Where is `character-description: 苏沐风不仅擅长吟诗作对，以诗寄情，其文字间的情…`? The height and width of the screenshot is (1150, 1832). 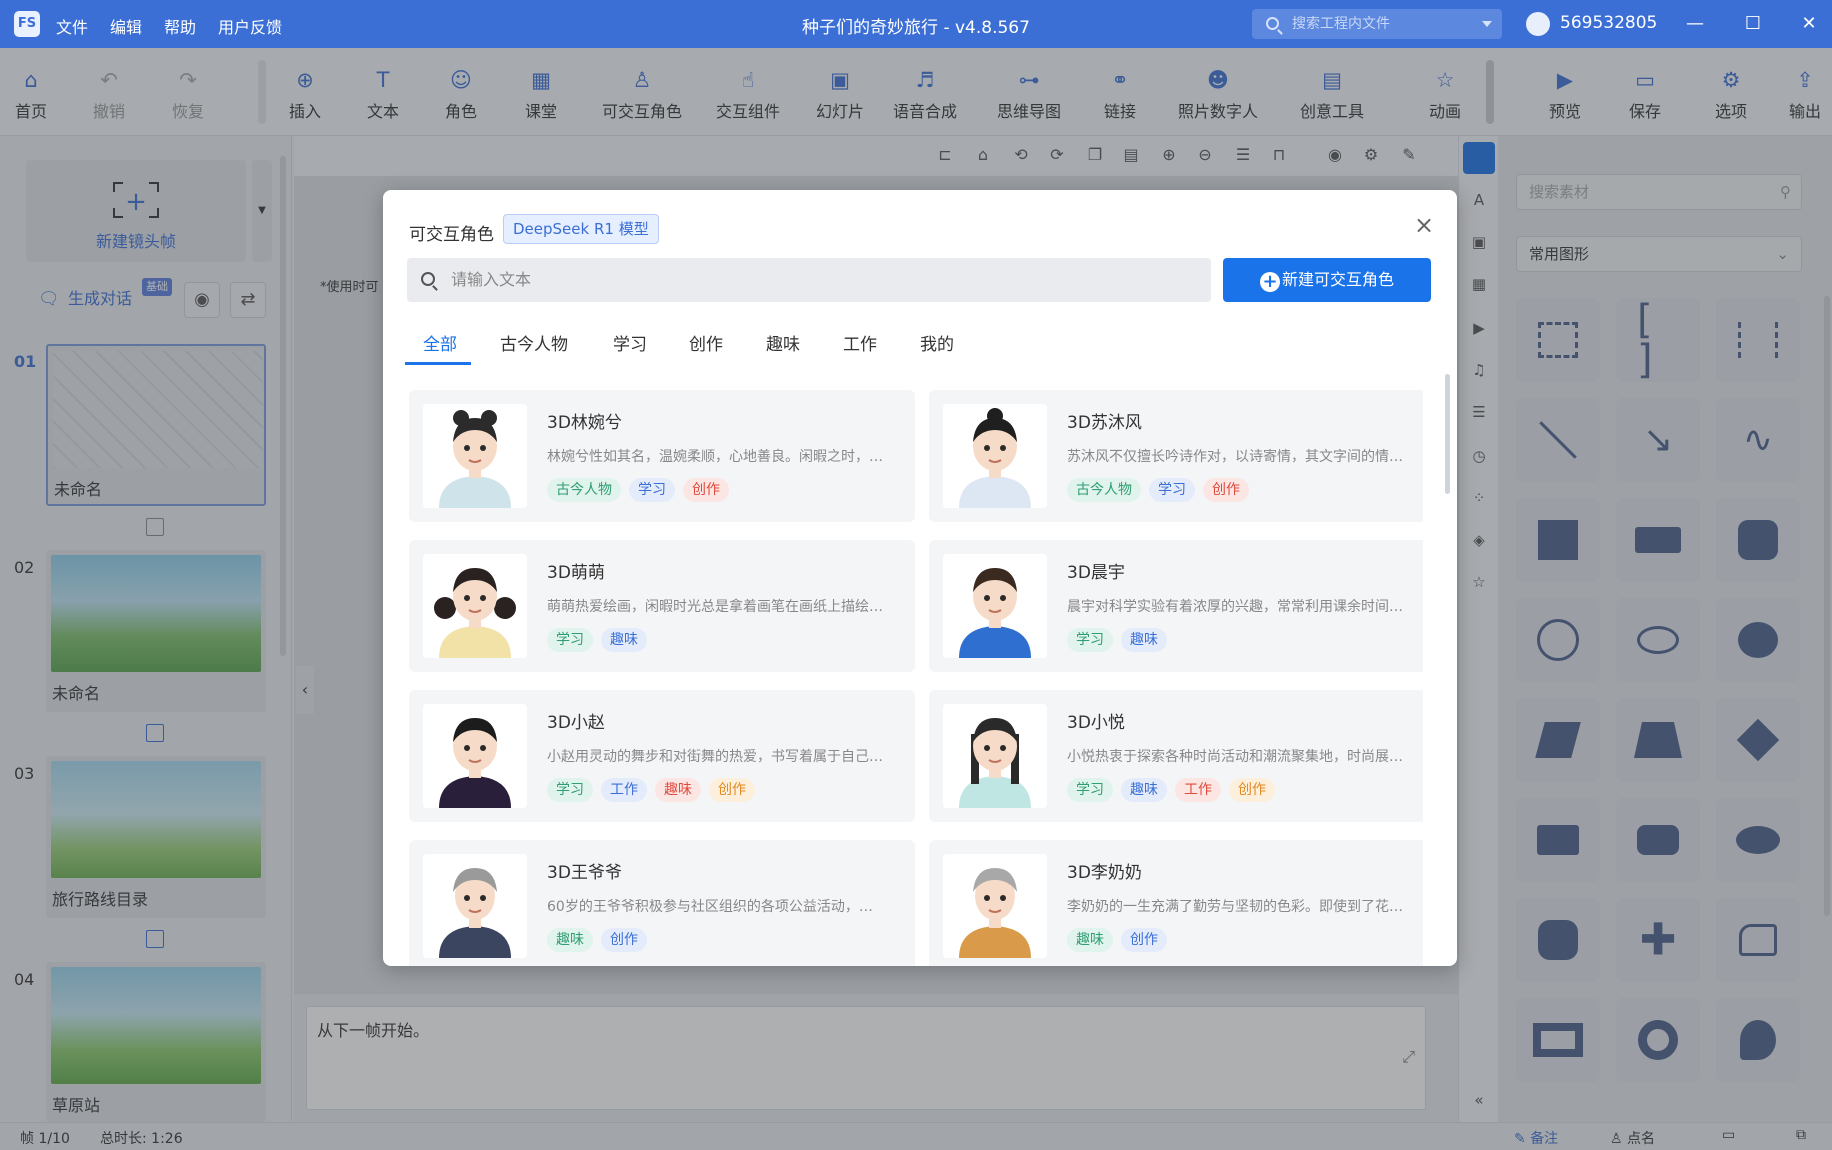
character-description: 苏沐风不仅擅长吟诗作对，以诗寄情，其文字间的情… is located at coordinates (1235, 457).